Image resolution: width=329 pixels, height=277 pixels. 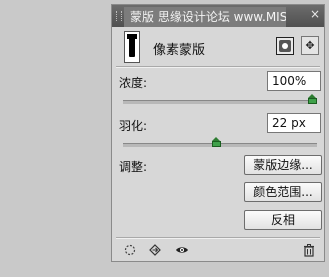 I want to click on density-slider, so click(x=220, y=102).